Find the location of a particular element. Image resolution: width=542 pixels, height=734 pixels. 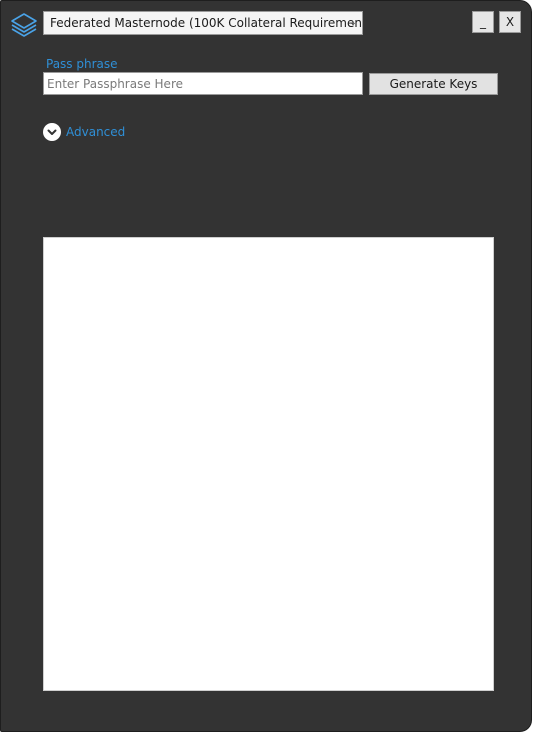

chevron-circle-down-icon is located at coordinates (52, 132).